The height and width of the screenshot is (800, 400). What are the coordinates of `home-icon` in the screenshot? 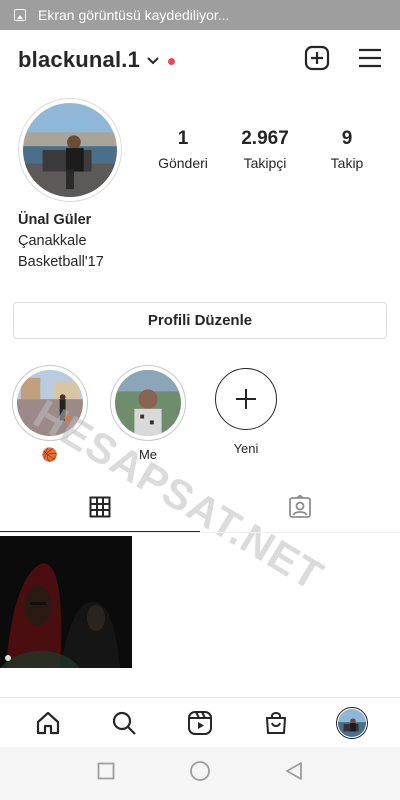 It's located at (48, 723).